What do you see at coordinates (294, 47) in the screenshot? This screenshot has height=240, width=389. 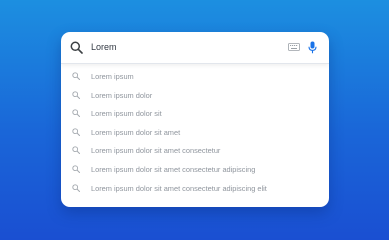 I see `keyboard-icon` at bounding box center [294, 47].